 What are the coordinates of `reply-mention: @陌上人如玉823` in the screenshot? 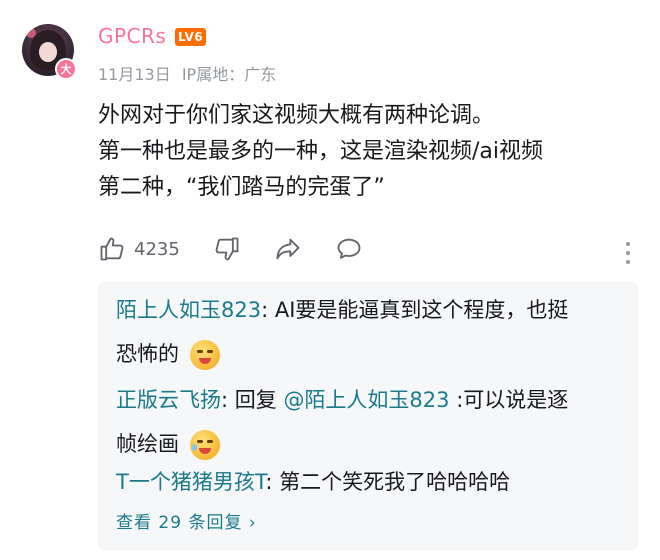 It's located at (366, 400).